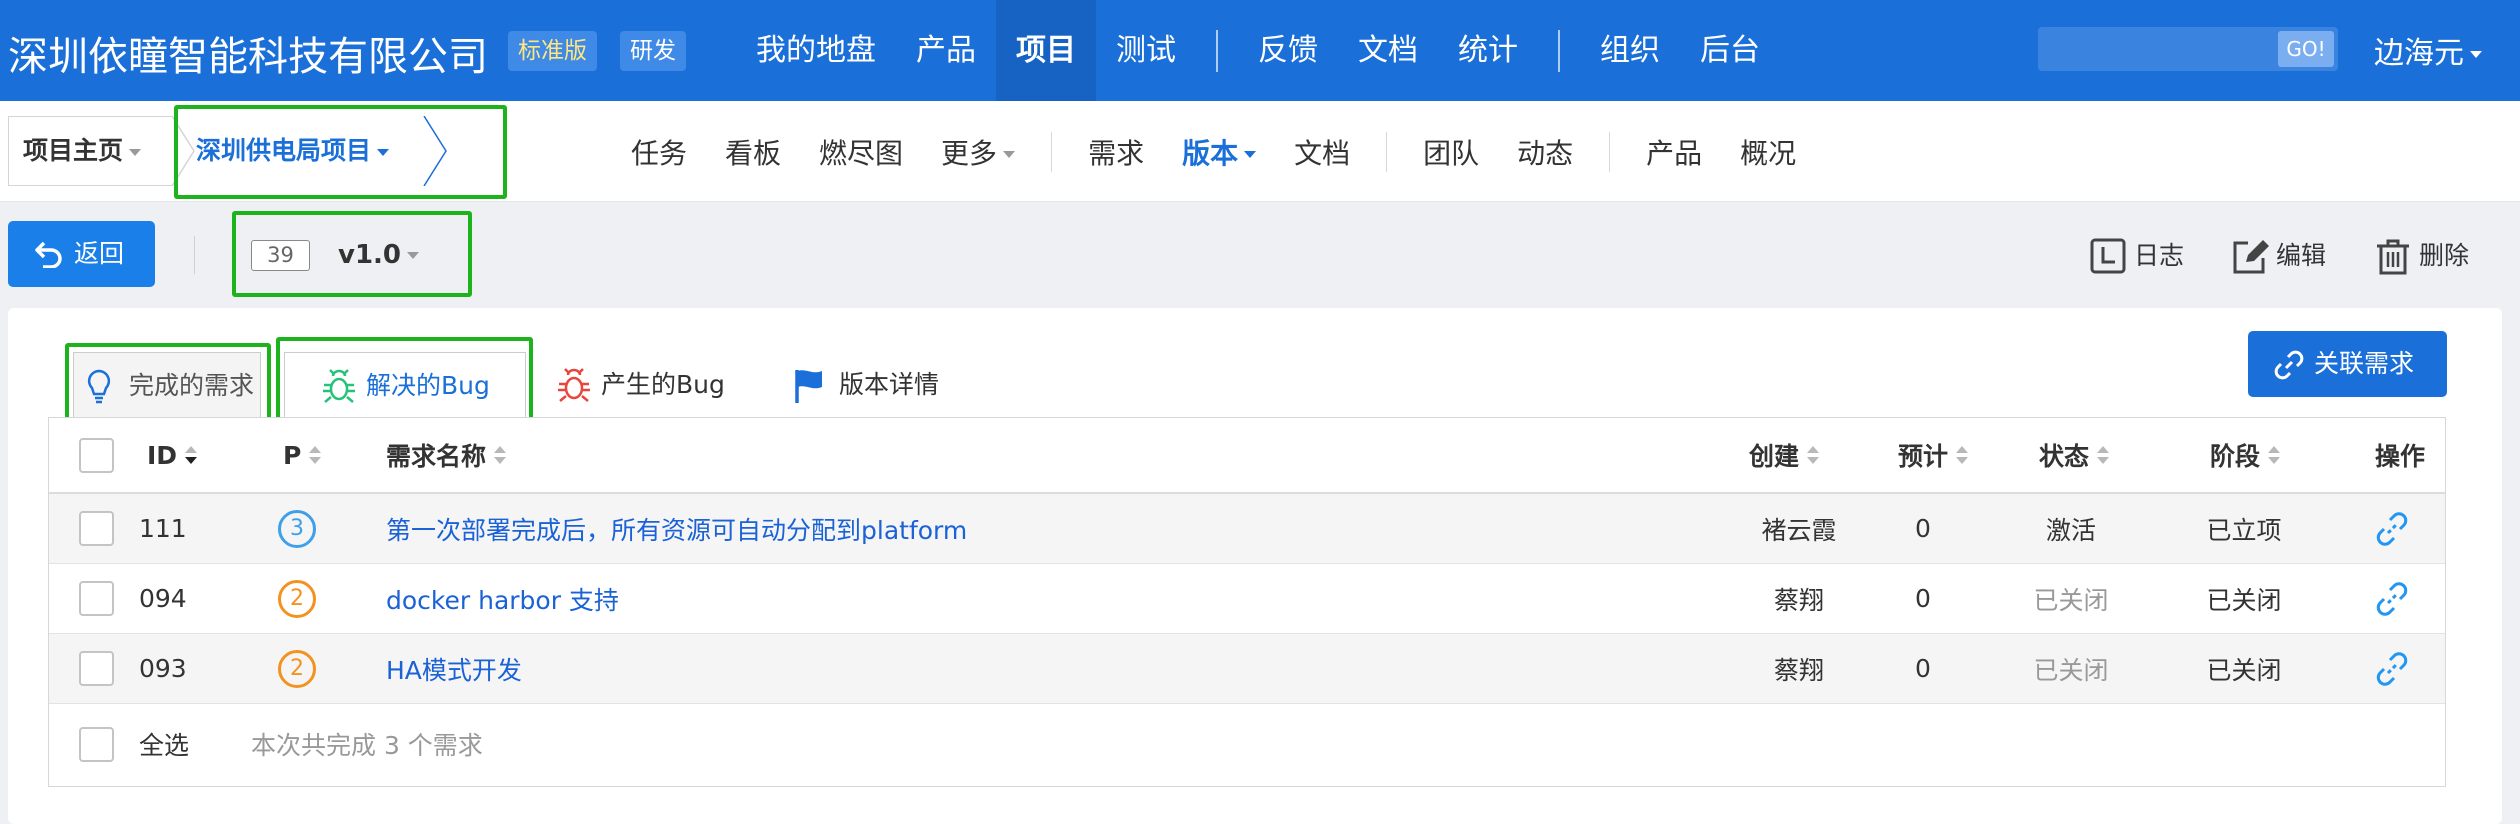  What do you see at coordinates (163, 668) in the screenshot?
I see `story-id: 093` at bounding box center [163, 668].